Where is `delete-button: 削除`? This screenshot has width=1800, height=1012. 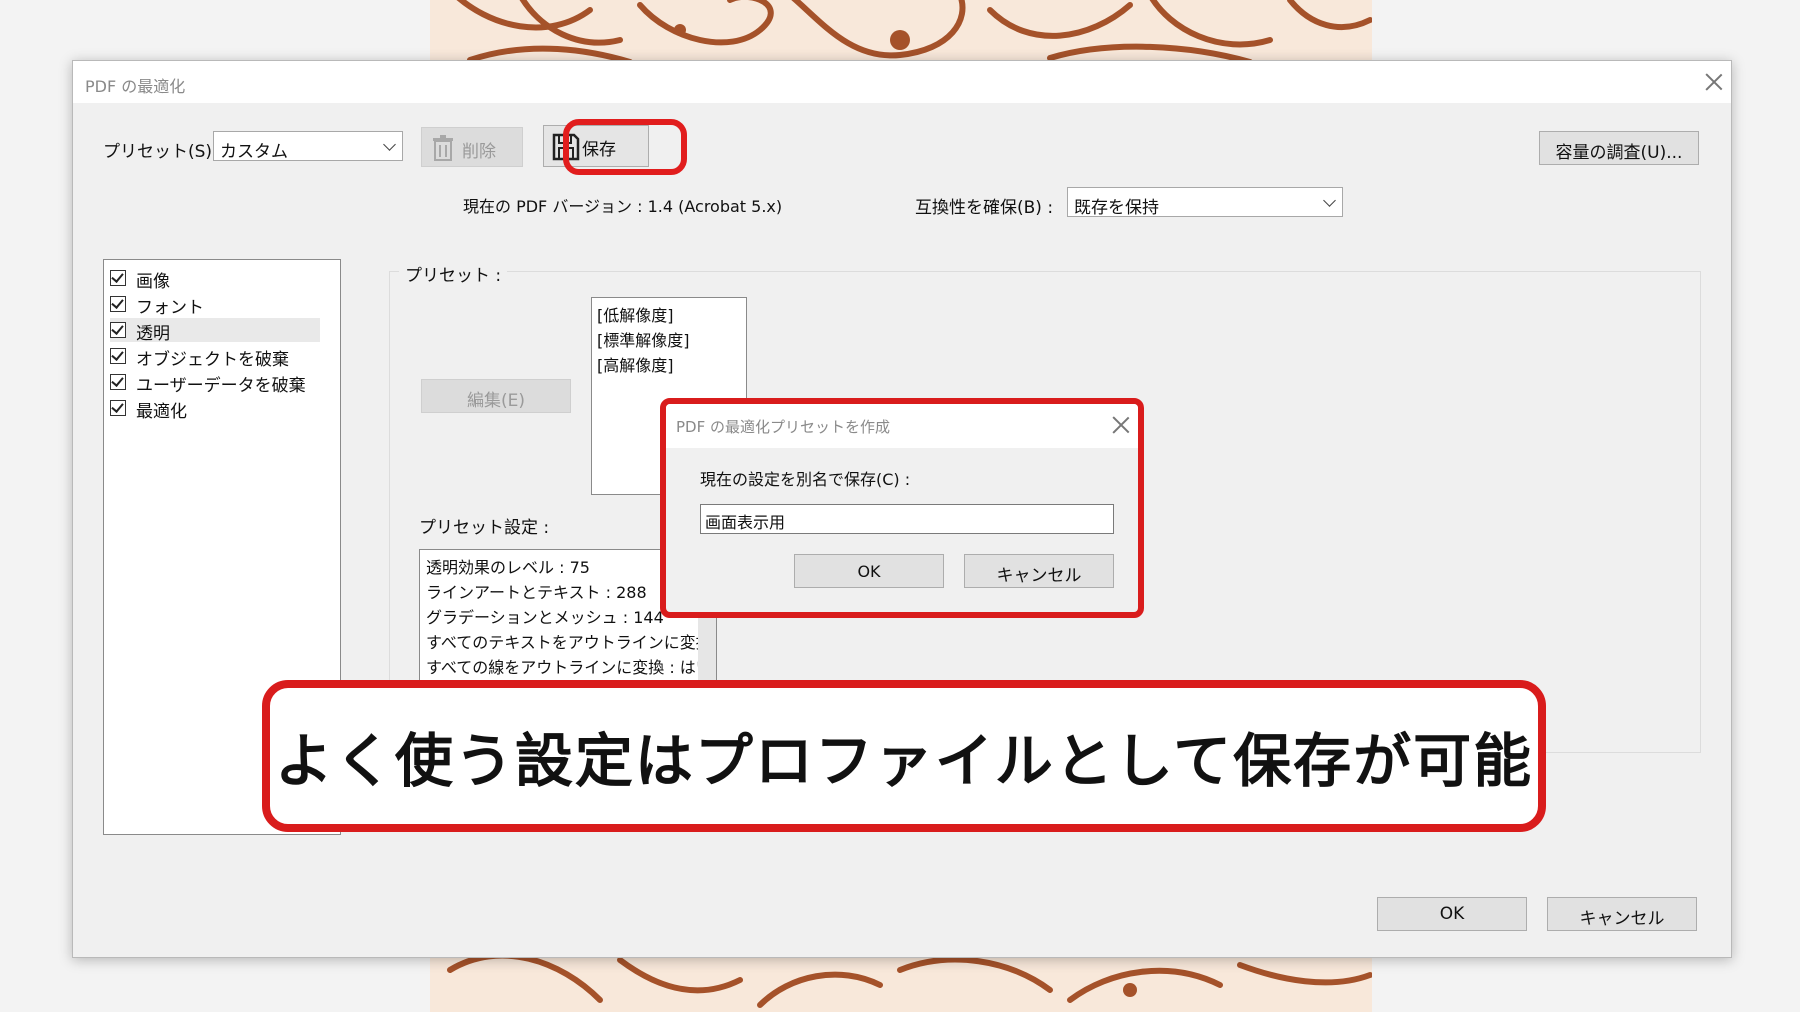
delete-button: 削除 is located at coordinates (472, 147).